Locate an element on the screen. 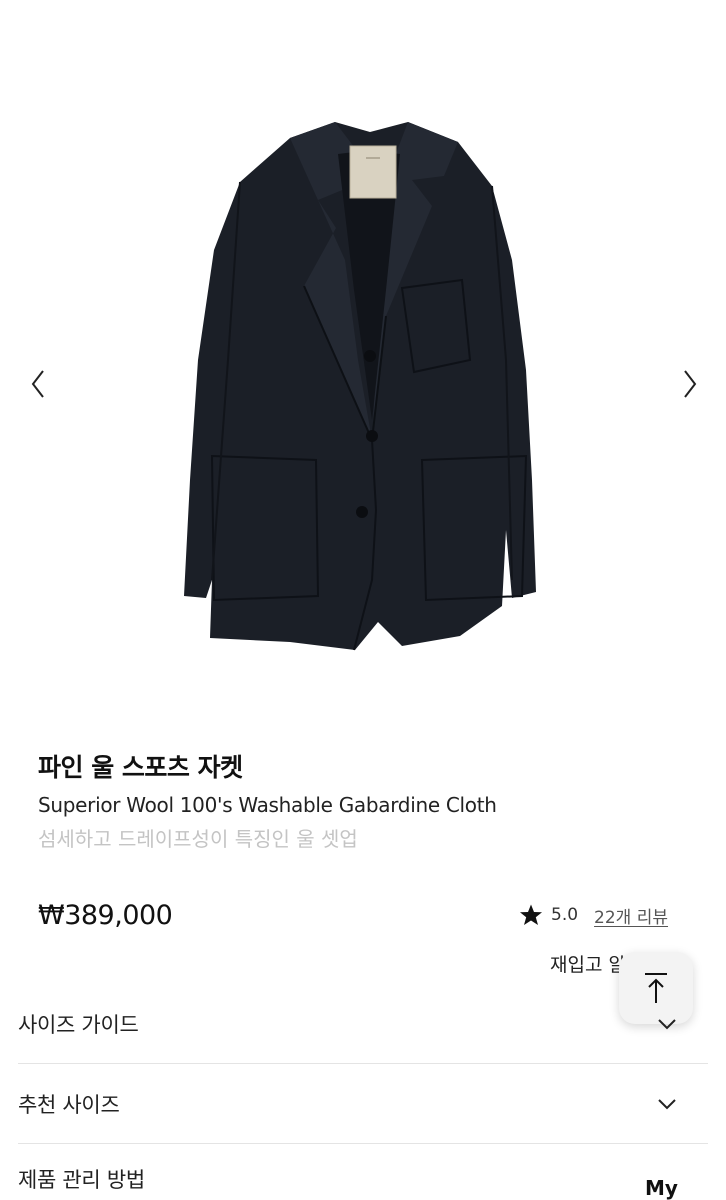 The image size is (726, 1200). care-instructions-accordion: 제품 관리 방법 is located at coordinates (363, 1172).